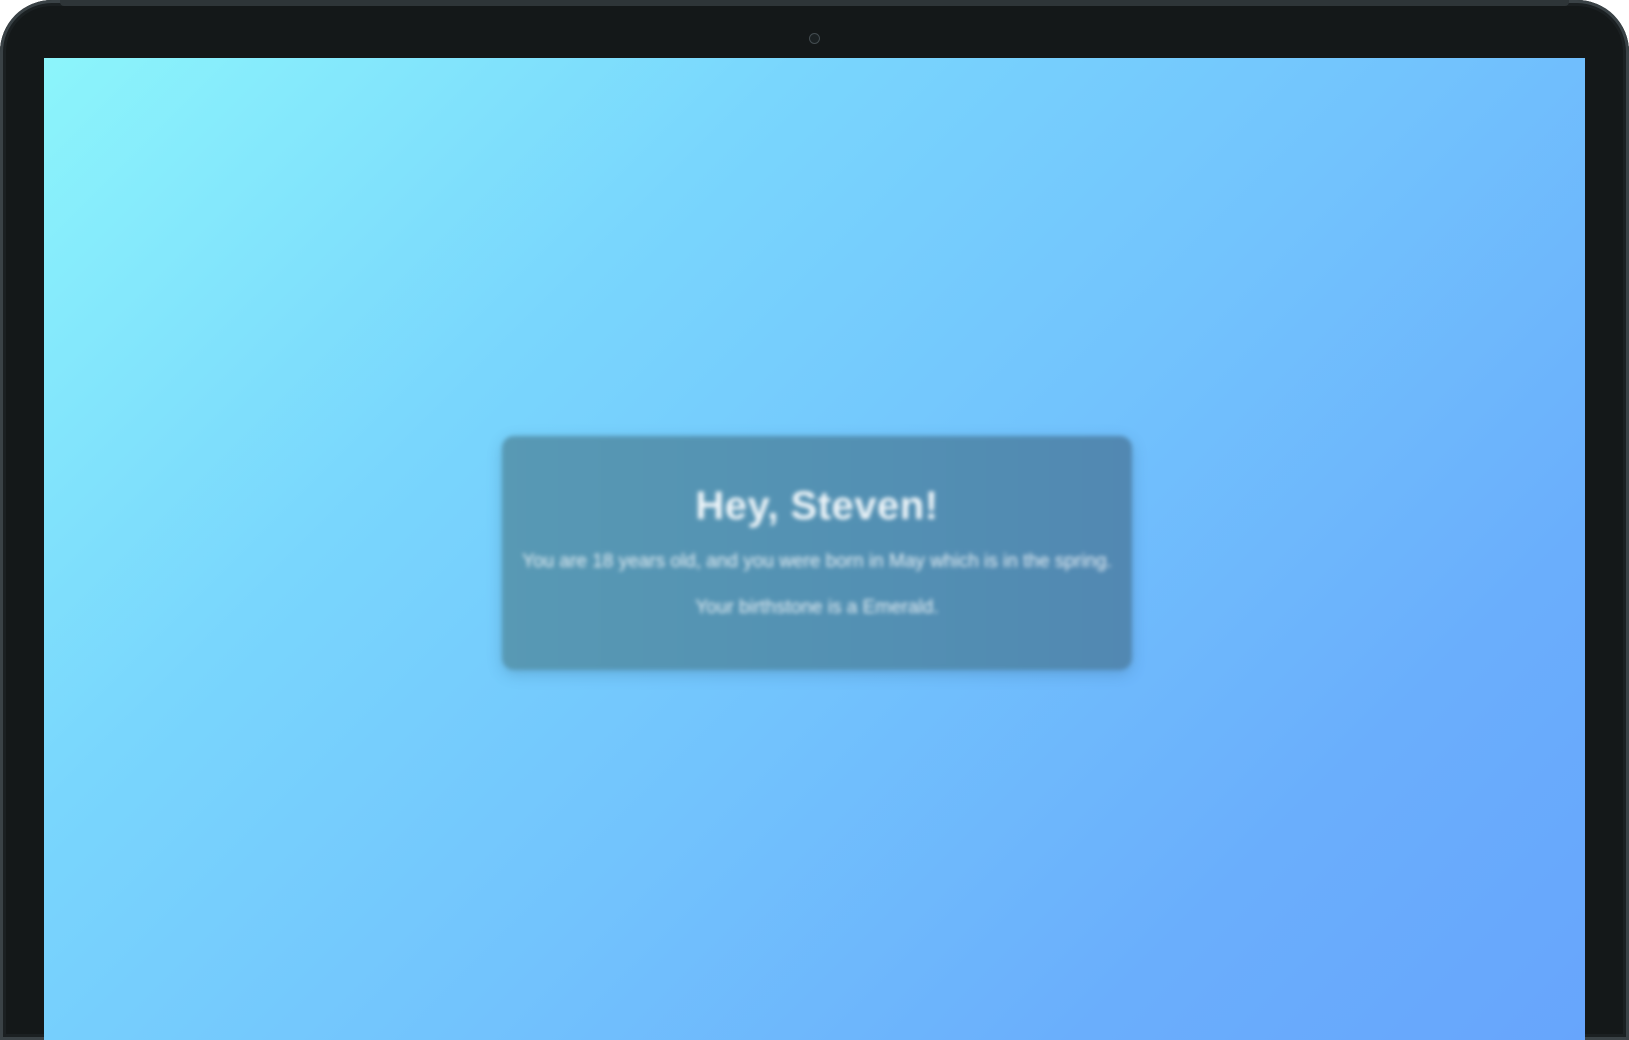 Image resolution: width=1629 pixels, height=1040 pixels. Describe the element at coordinates (817, 607) in the screenshot. I see `birthstone-text: Your birthstone is a Emerald.` at that location.